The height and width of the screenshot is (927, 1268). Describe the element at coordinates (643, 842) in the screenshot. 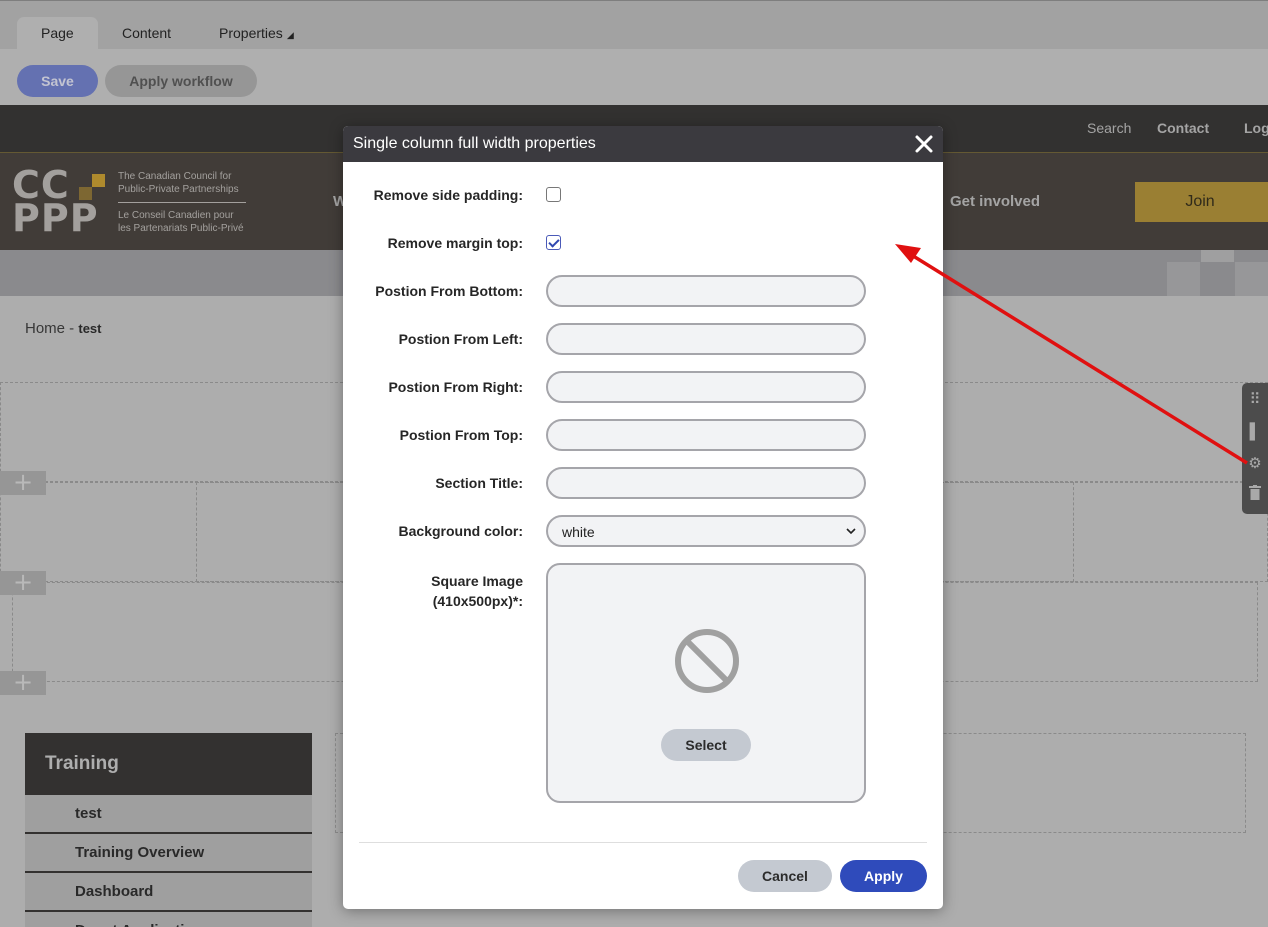

I see `dialog-divider` at that location.